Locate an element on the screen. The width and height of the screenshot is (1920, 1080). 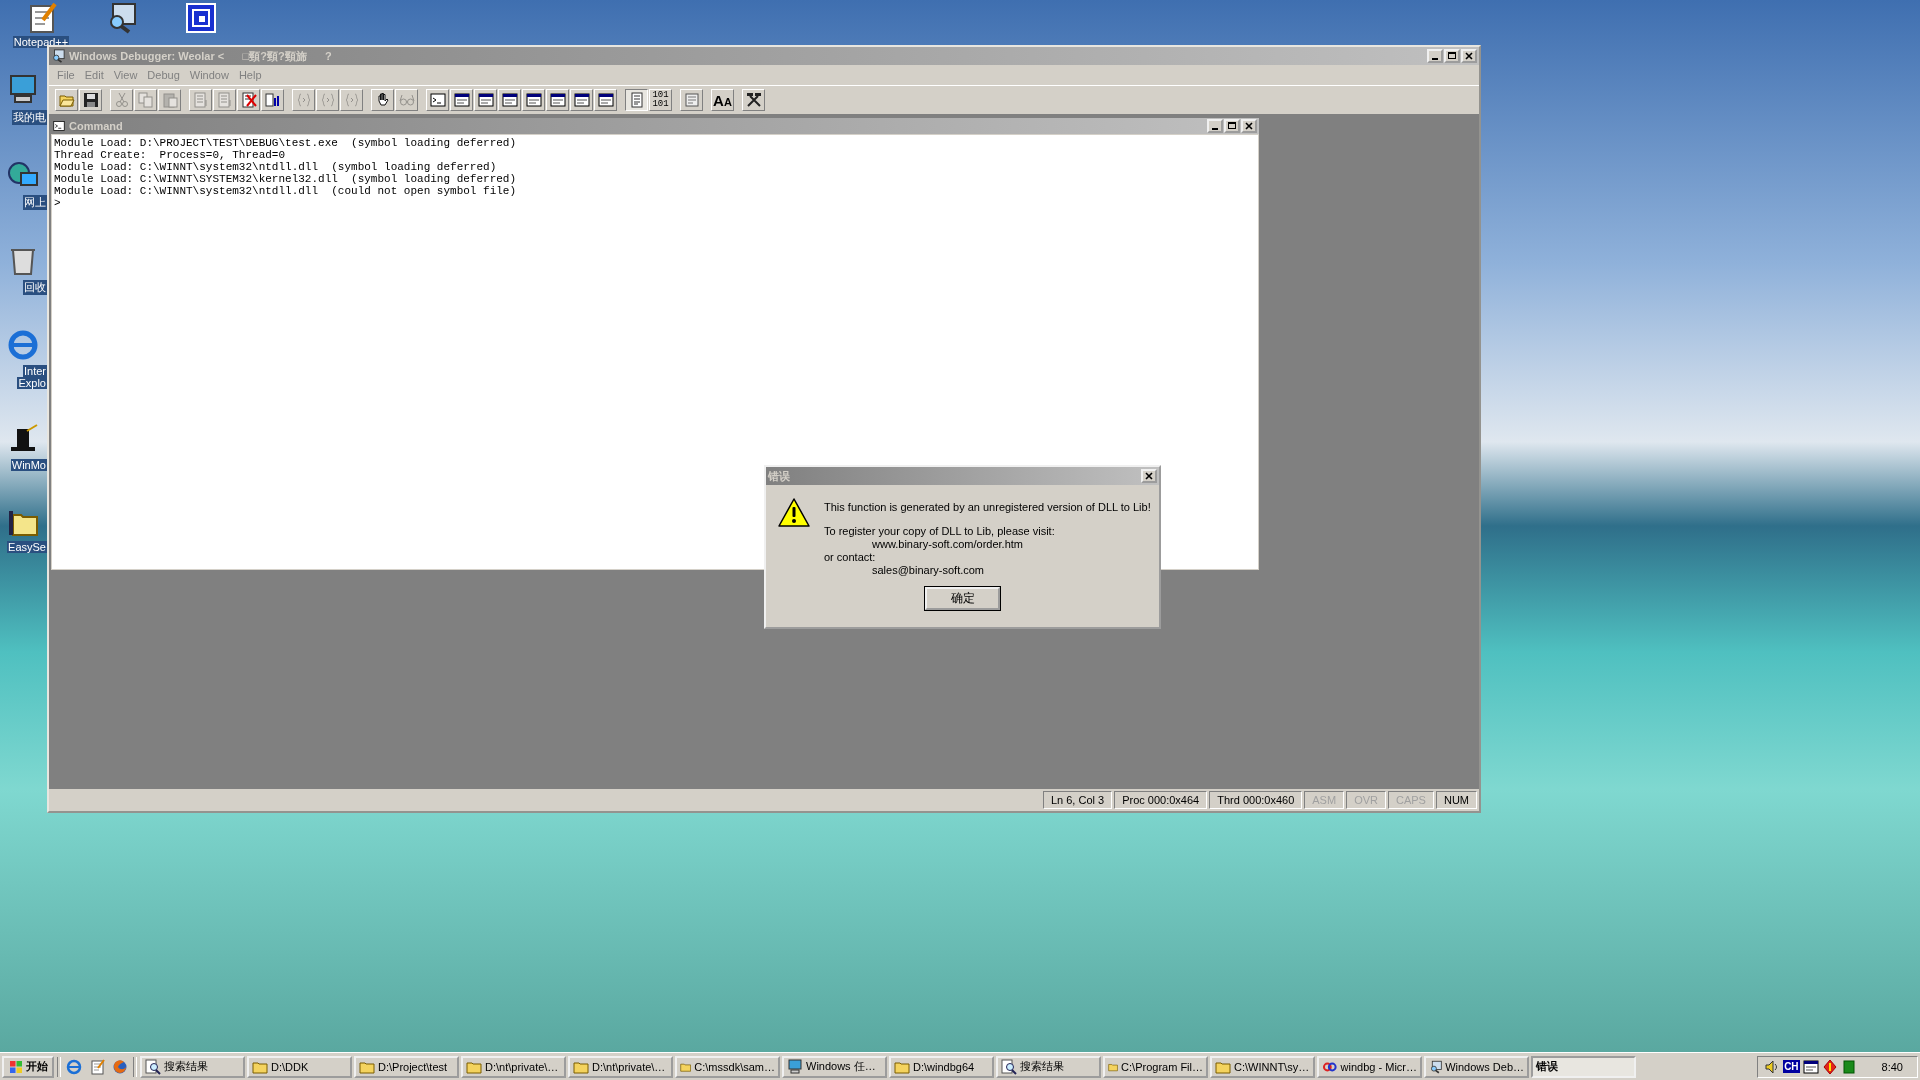
glasses-icon is located at coordinates (406, 100).